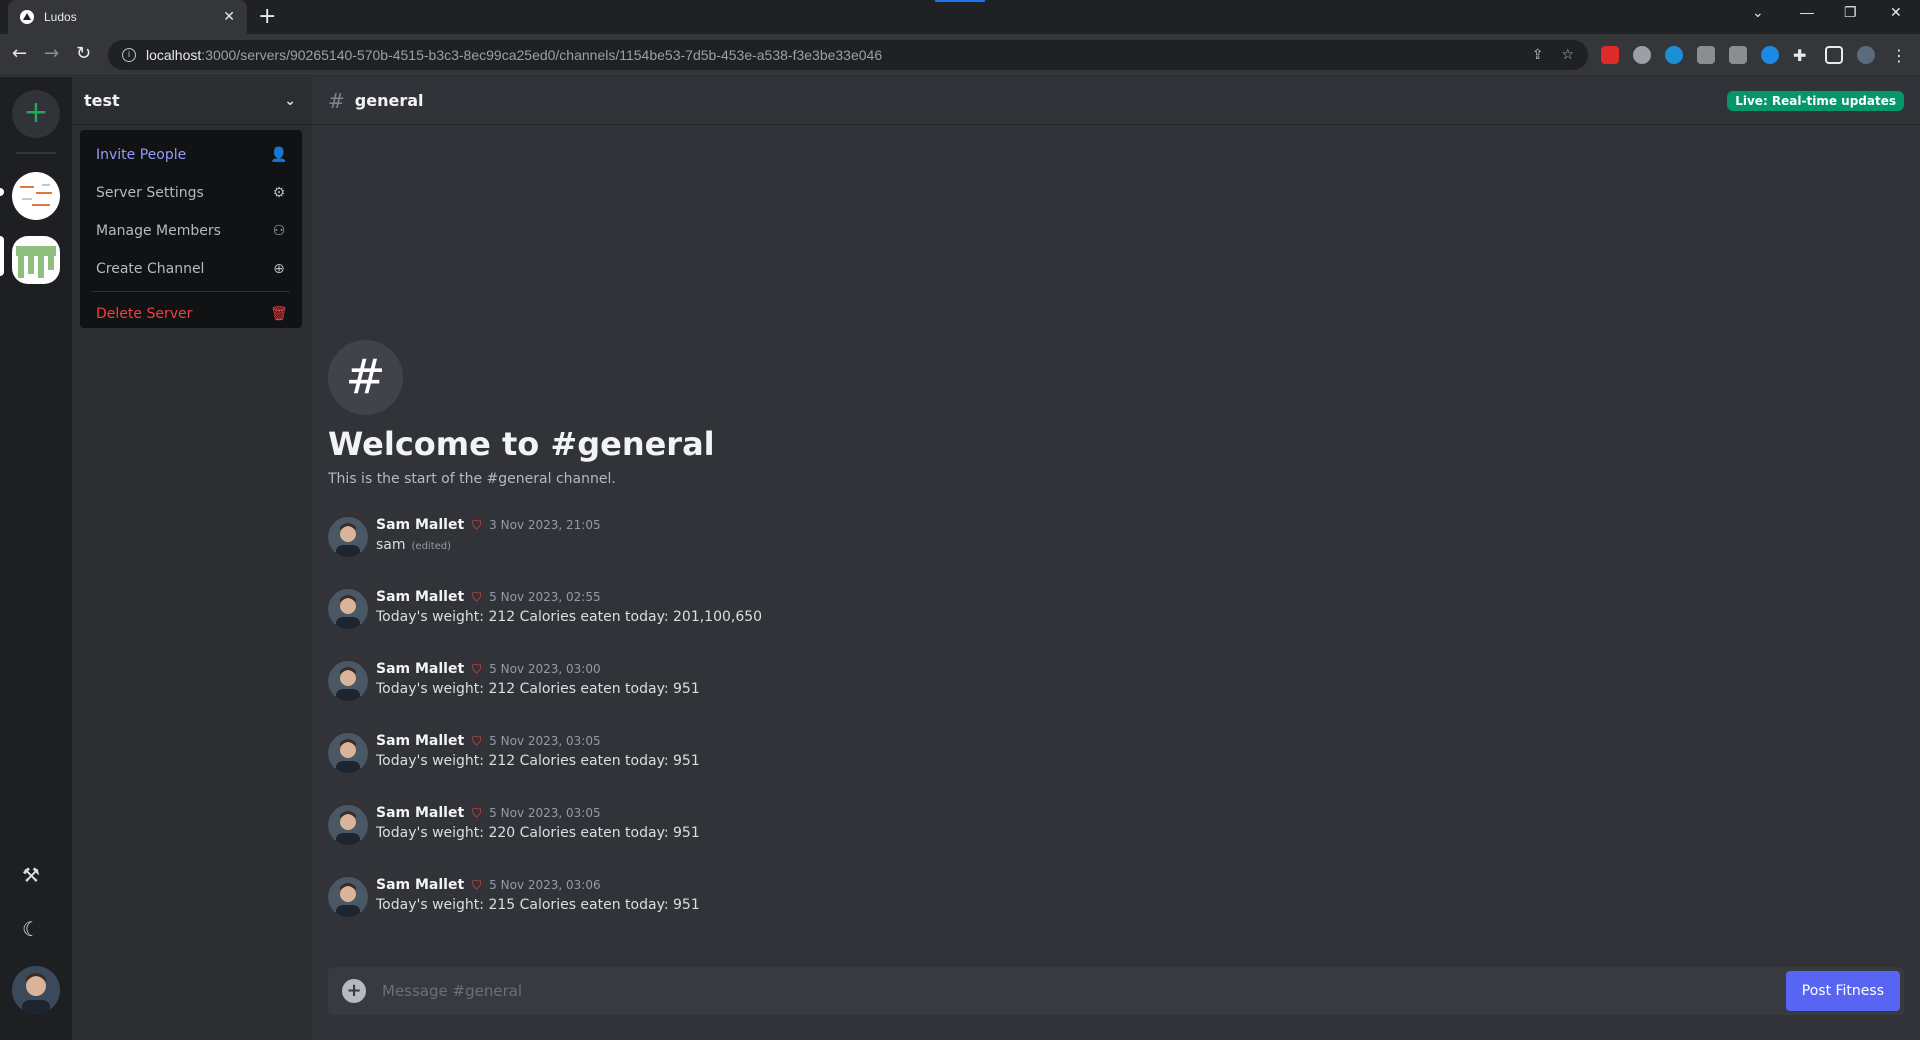 The image size is (1920, 1040). Describe the element at coordinates (336, 100) in the screenshot. I see `hash-icon: #` at that location.